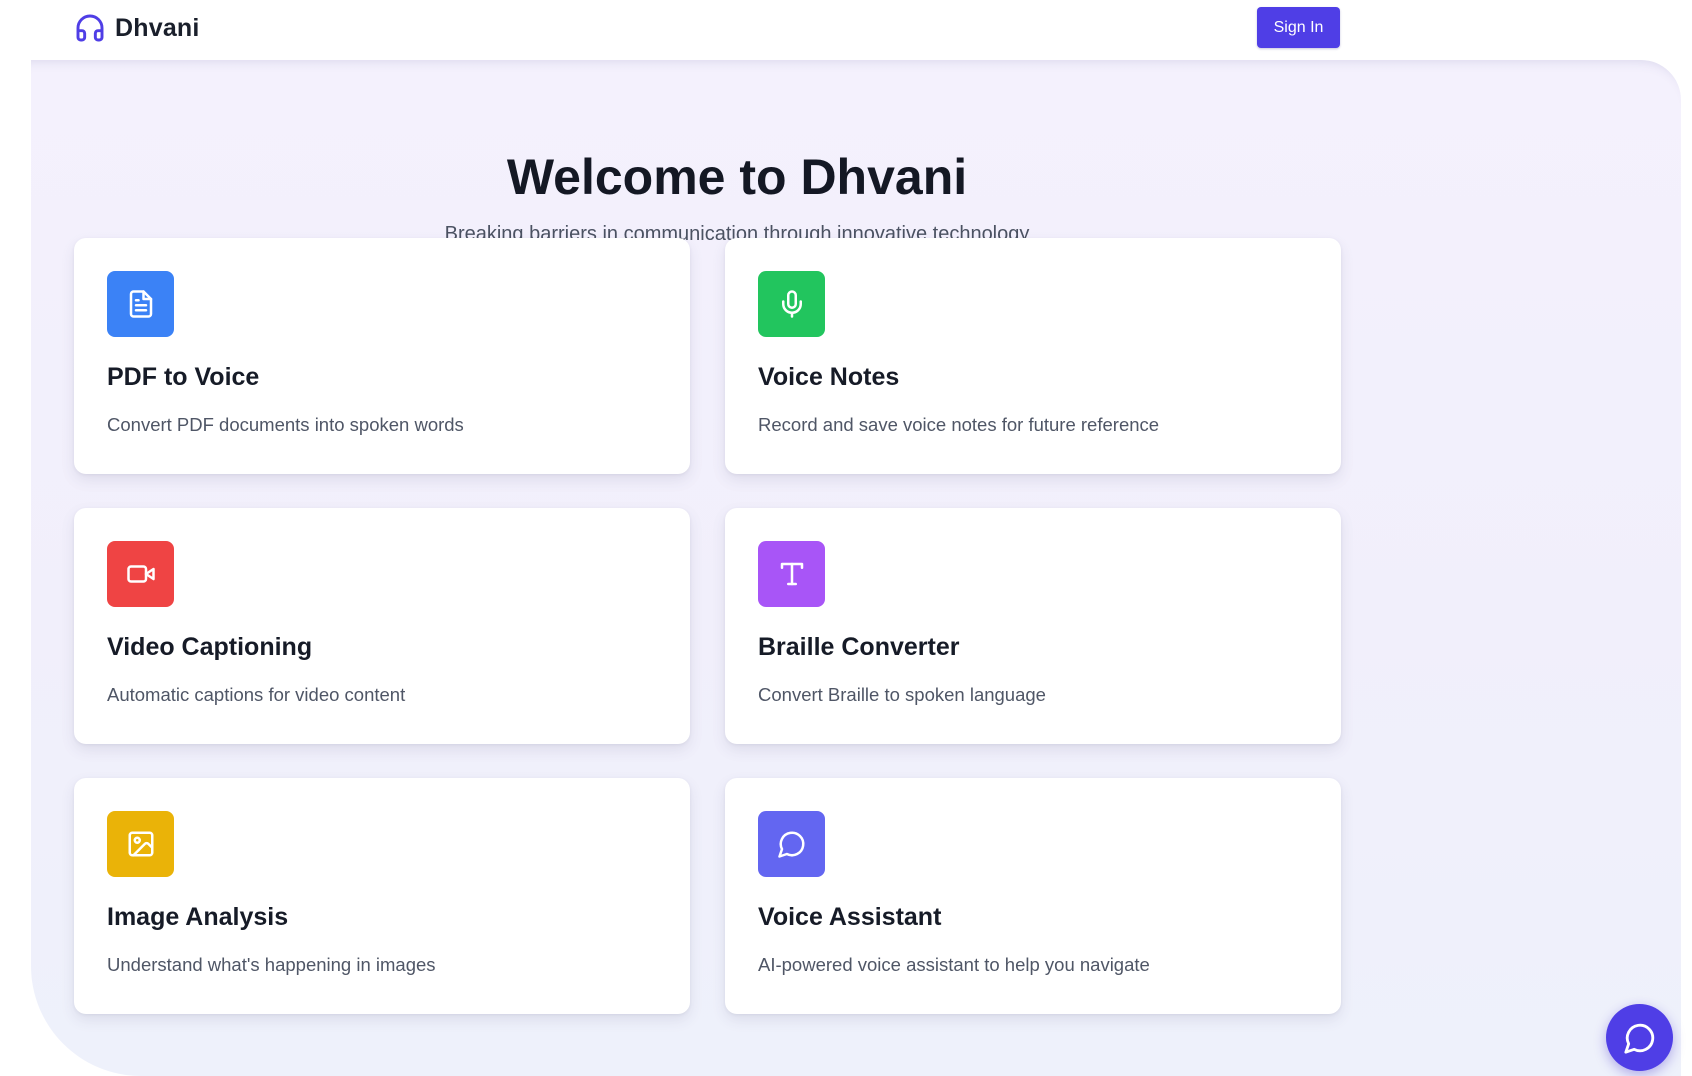  I want to click on file-text-icon, so click(140, 304).